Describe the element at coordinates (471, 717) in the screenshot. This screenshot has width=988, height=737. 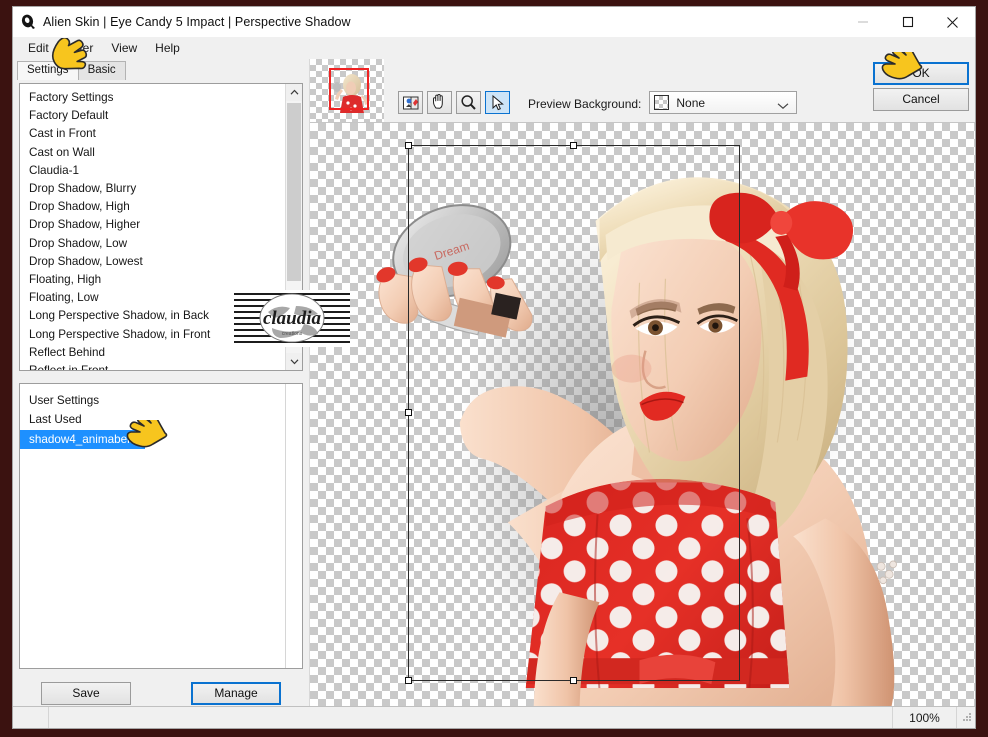
I see `status-cell-middle` at that location.